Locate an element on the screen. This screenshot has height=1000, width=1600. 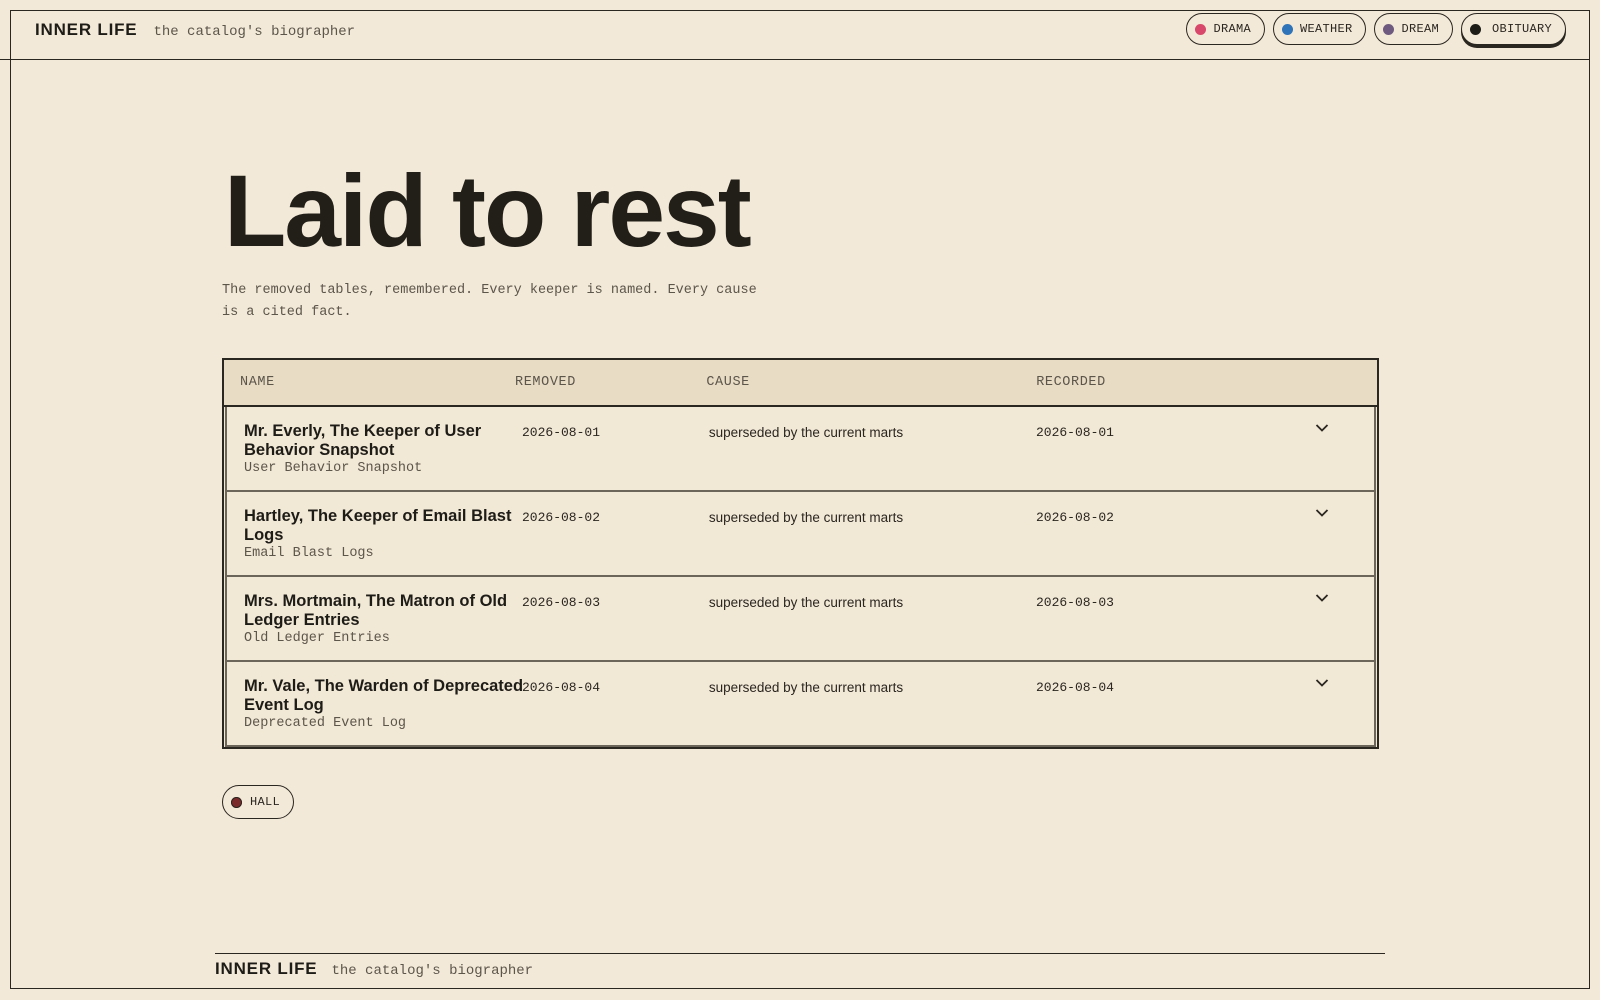
table-name: User Behavior Snapshot is located at coordinates (333, 468).